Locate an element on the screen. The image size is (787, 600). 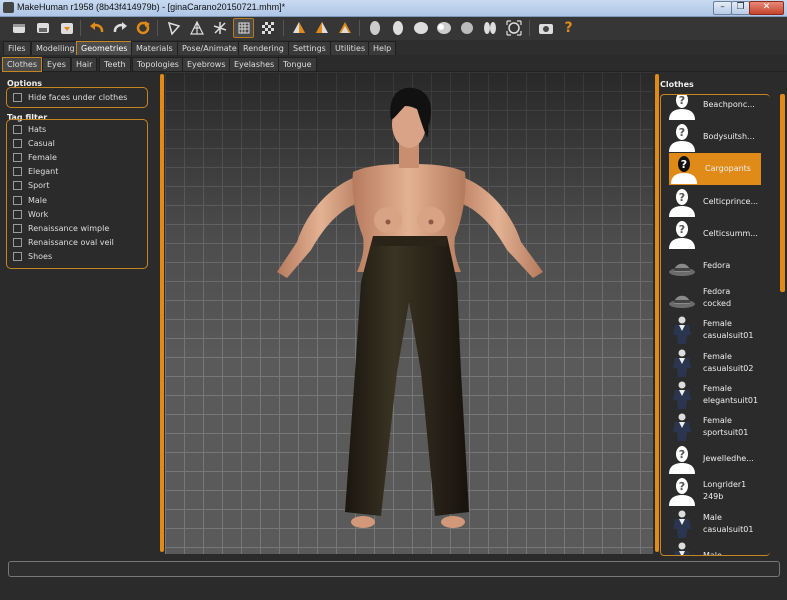
right-panel-scrollbar-left is located at coordinates (657, 313).